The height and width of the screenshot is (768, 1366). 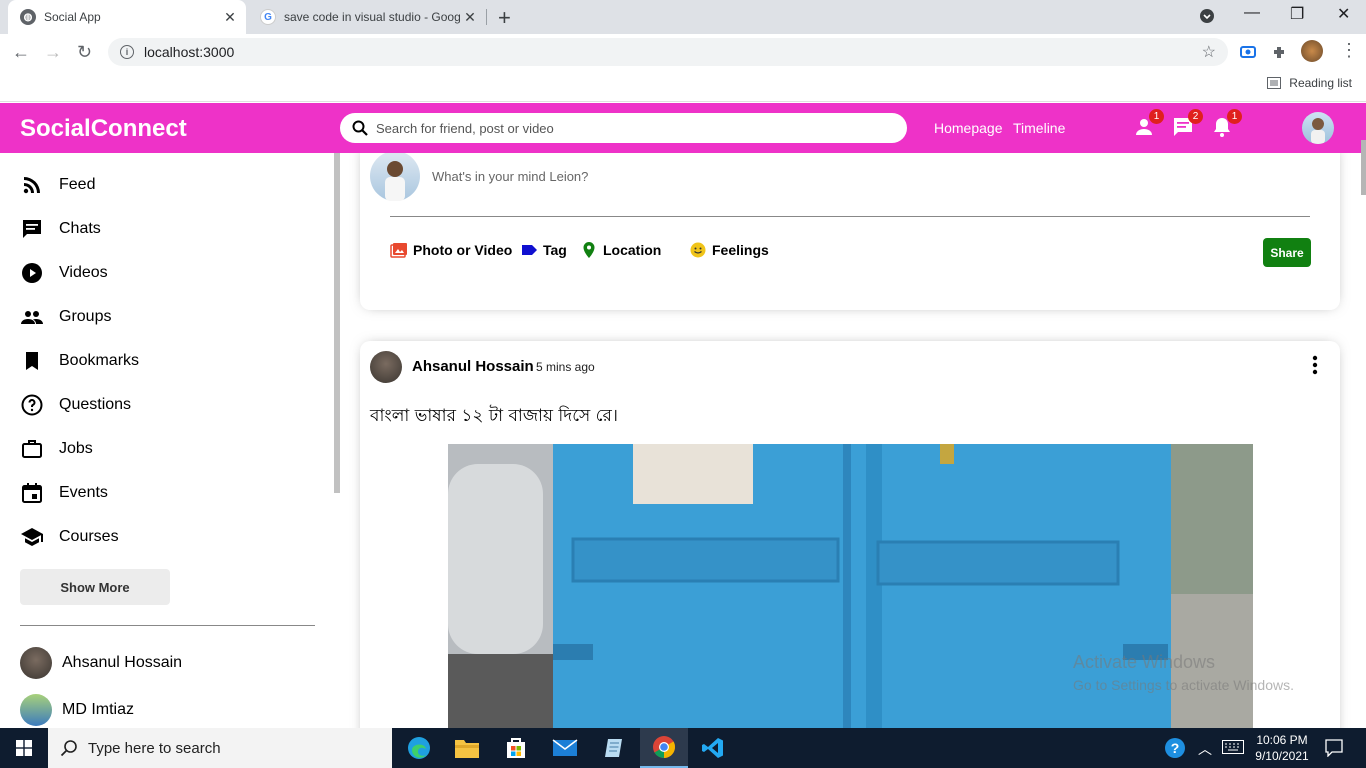 What do you see at coordinates (127, 52) in the screenshot?
I see `site-info-icon: i` at bounding box center [127, 52].